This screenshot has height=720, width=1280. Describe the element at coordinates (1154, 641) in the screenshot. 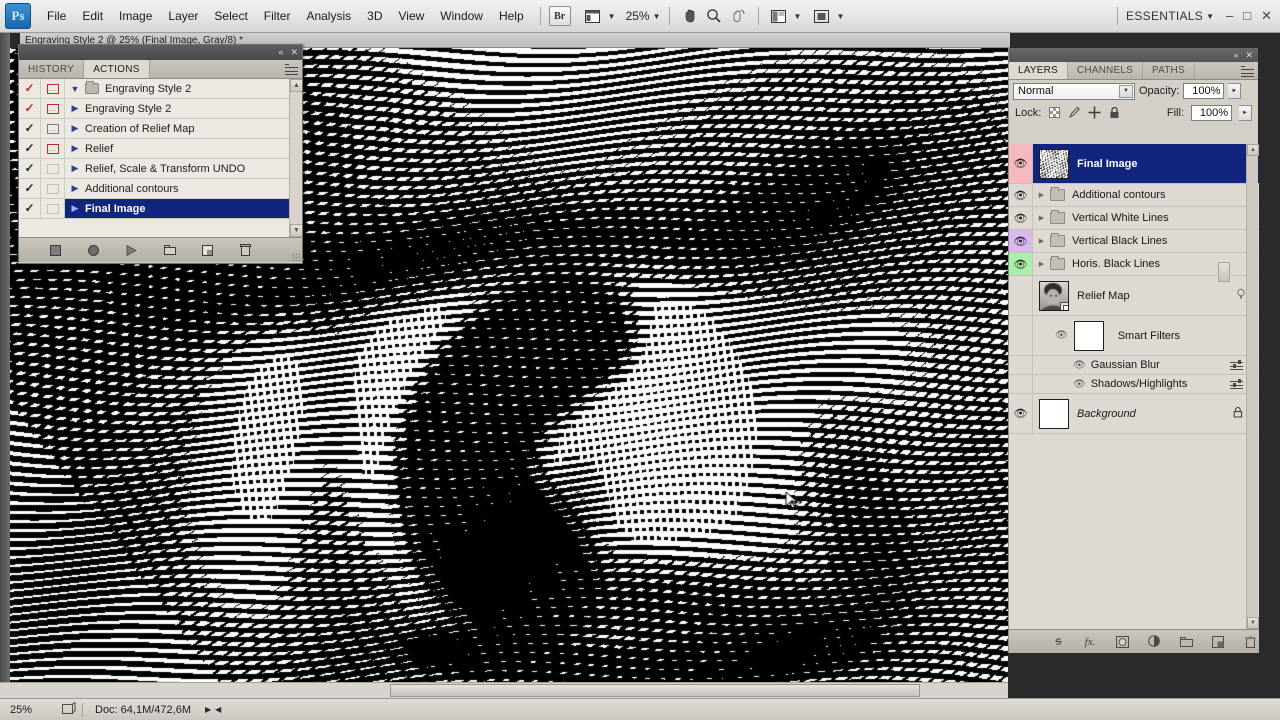

I see `adjustment-layer-icon` at that location.